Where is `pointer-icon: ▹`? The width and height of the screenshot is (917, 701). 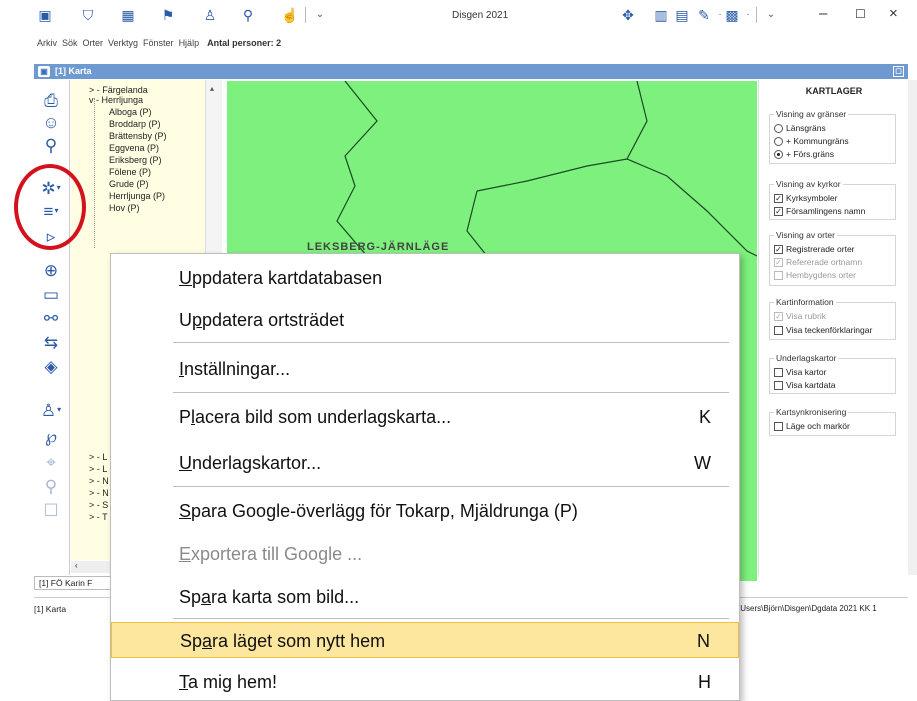
pointer-icon: ▹ is located at coordinates (51, 236).